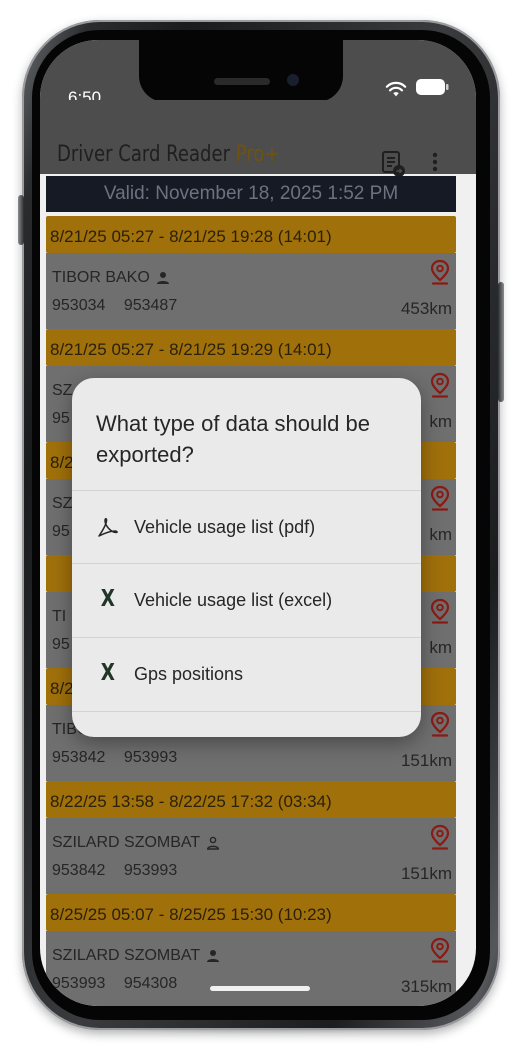  What do you see at coordinates (241, 71) in the screenshot?
I see `notch` at bounding box center [241, 71].